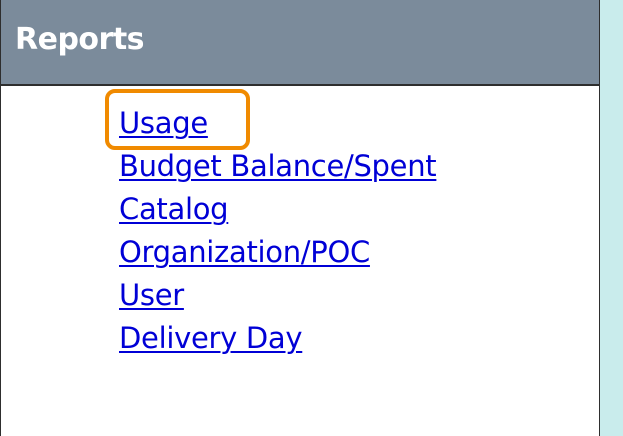 This screenshot has height=436, width=623. Describe the element at coordinates (151, 295) in the screenshot. I see `user-link: User` at that location.